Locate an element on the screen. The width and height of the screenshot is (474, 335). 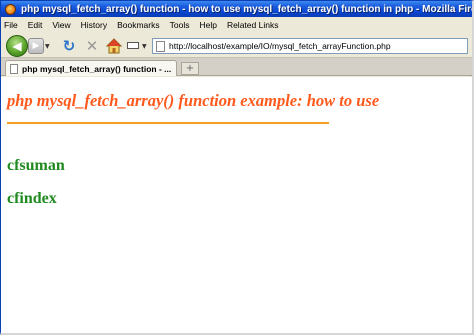
back-arrow-icon: ◀ is located at coordinates (17, 46).